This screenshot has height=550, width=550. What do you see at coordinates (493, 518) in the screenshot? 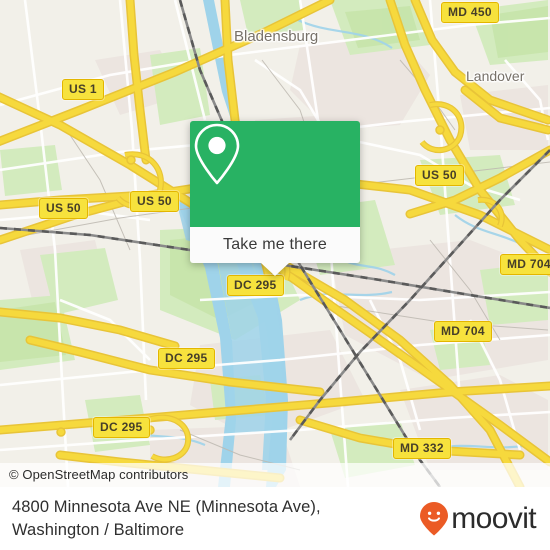
I see `moovit-wordmark: moovit` at bounding box center [493, 518].